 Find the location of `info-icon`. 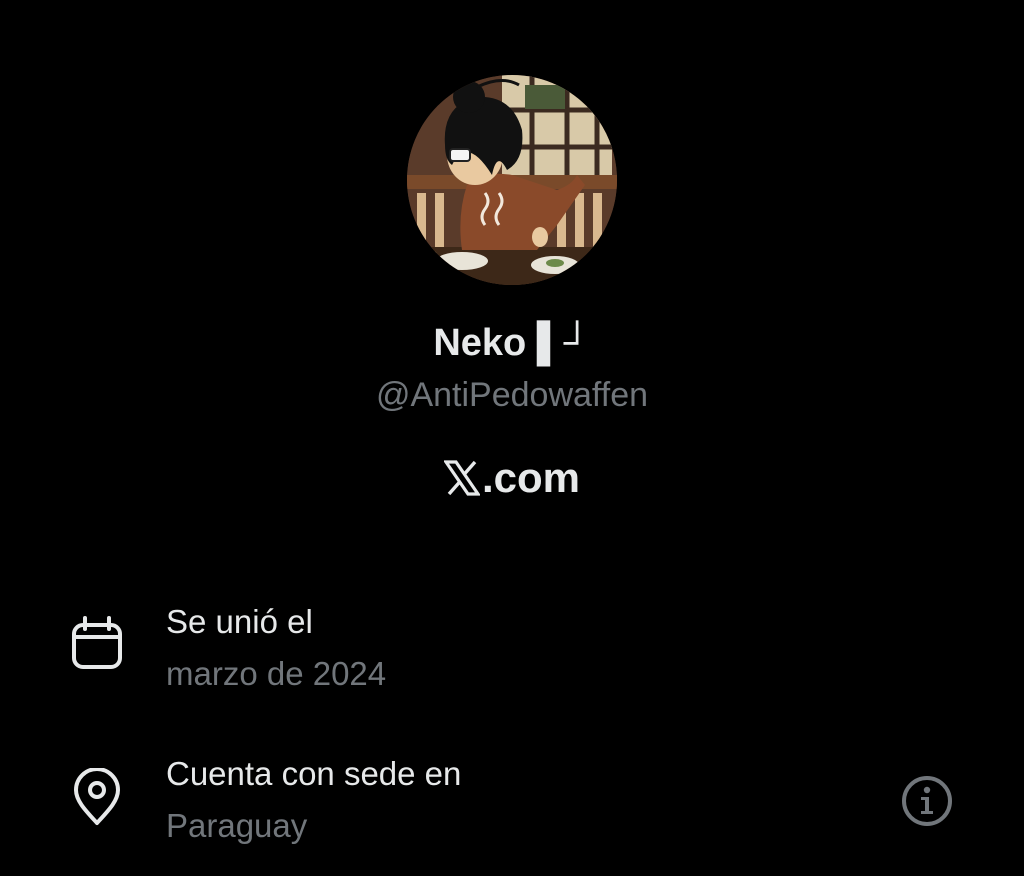

info-icon is located at coordinates (927, 801).